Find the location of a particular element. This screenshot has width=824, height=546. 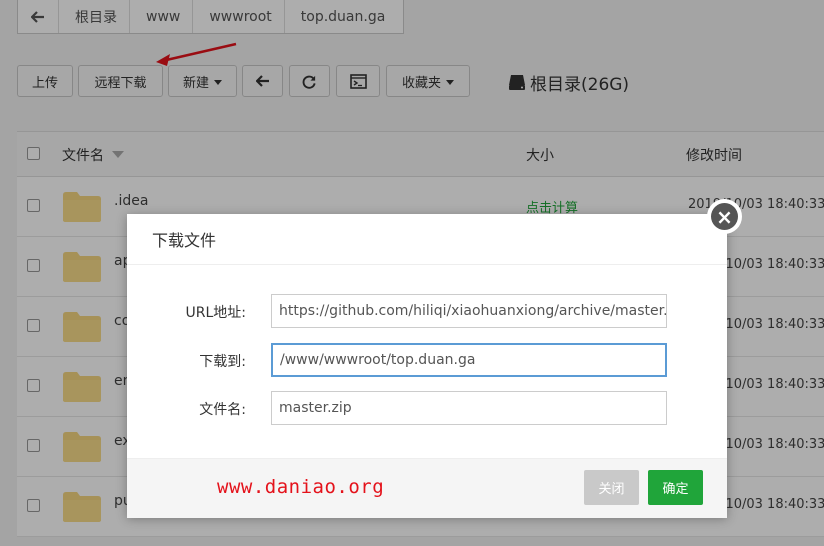

dialog-close-button: × is located at coordinates (724, 216).